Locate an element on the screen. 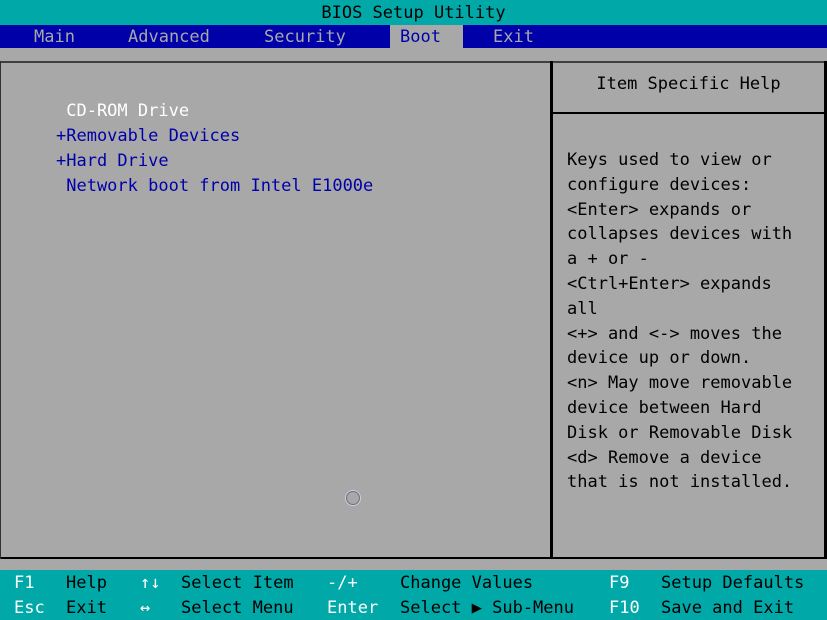  help-line: all is located at coordinates (582, 308).